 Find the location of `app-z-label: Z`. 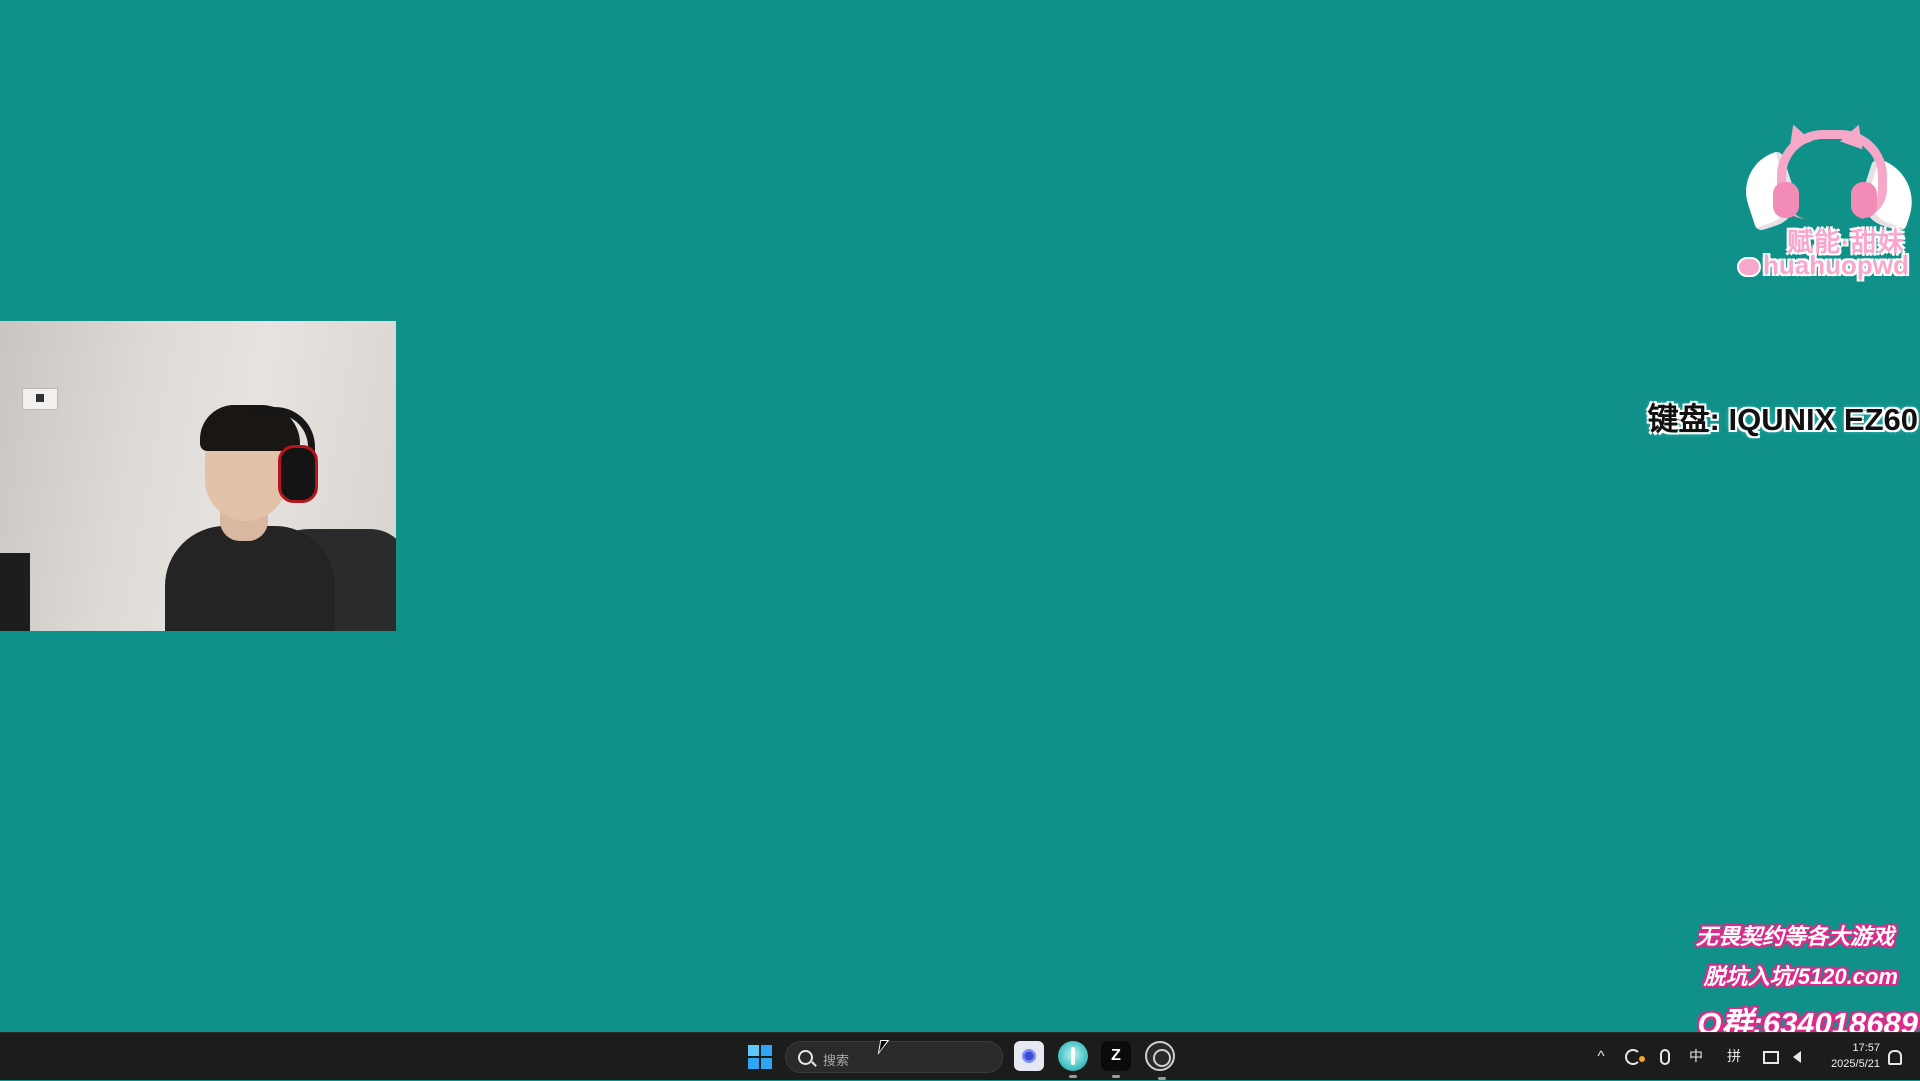

app-z-label: Z is located at coordinates (1116, 1055).